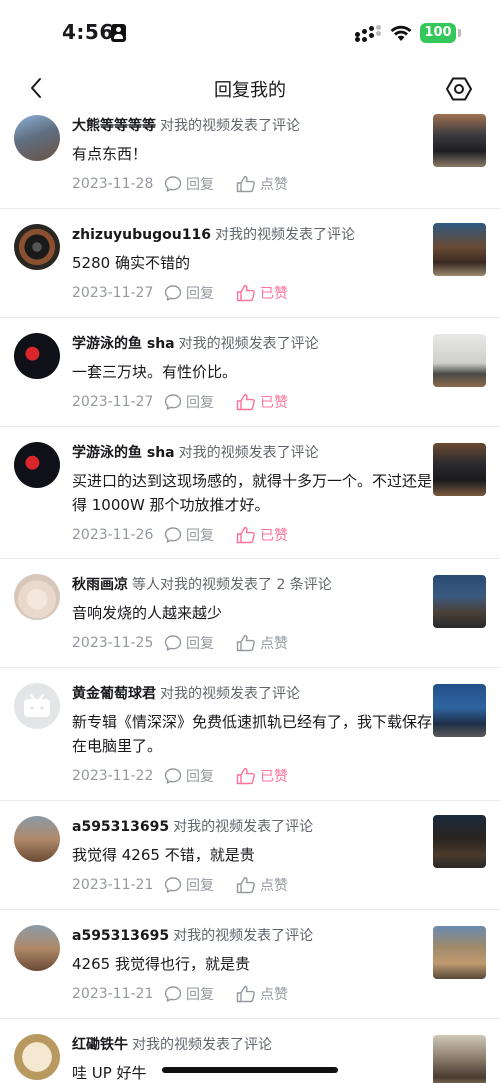 This screenshot has width=500, height=1083. Describe the element at coordinates (113, 184) in the screenshot. I see `comment-date: 2023-11-28` at that location.